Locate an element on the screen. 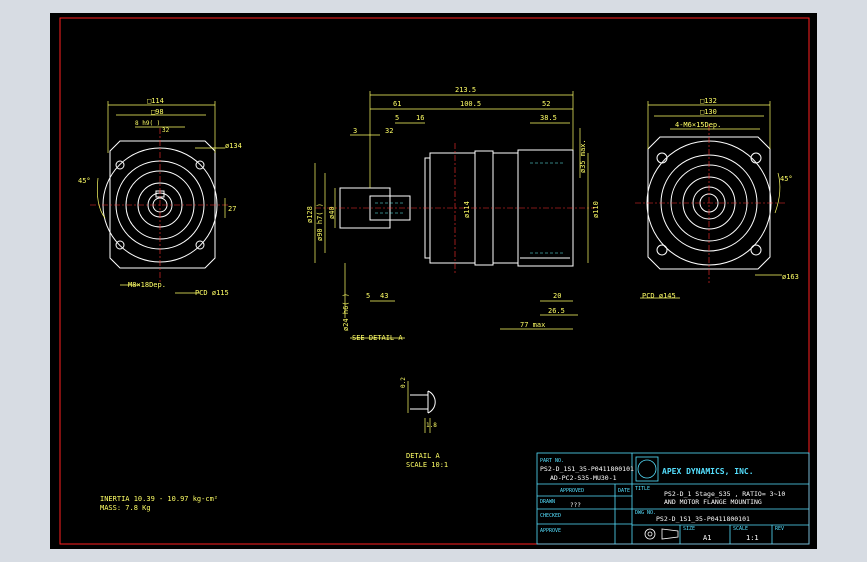  side-max-label: 77 max is located at coordinates (532, 325).